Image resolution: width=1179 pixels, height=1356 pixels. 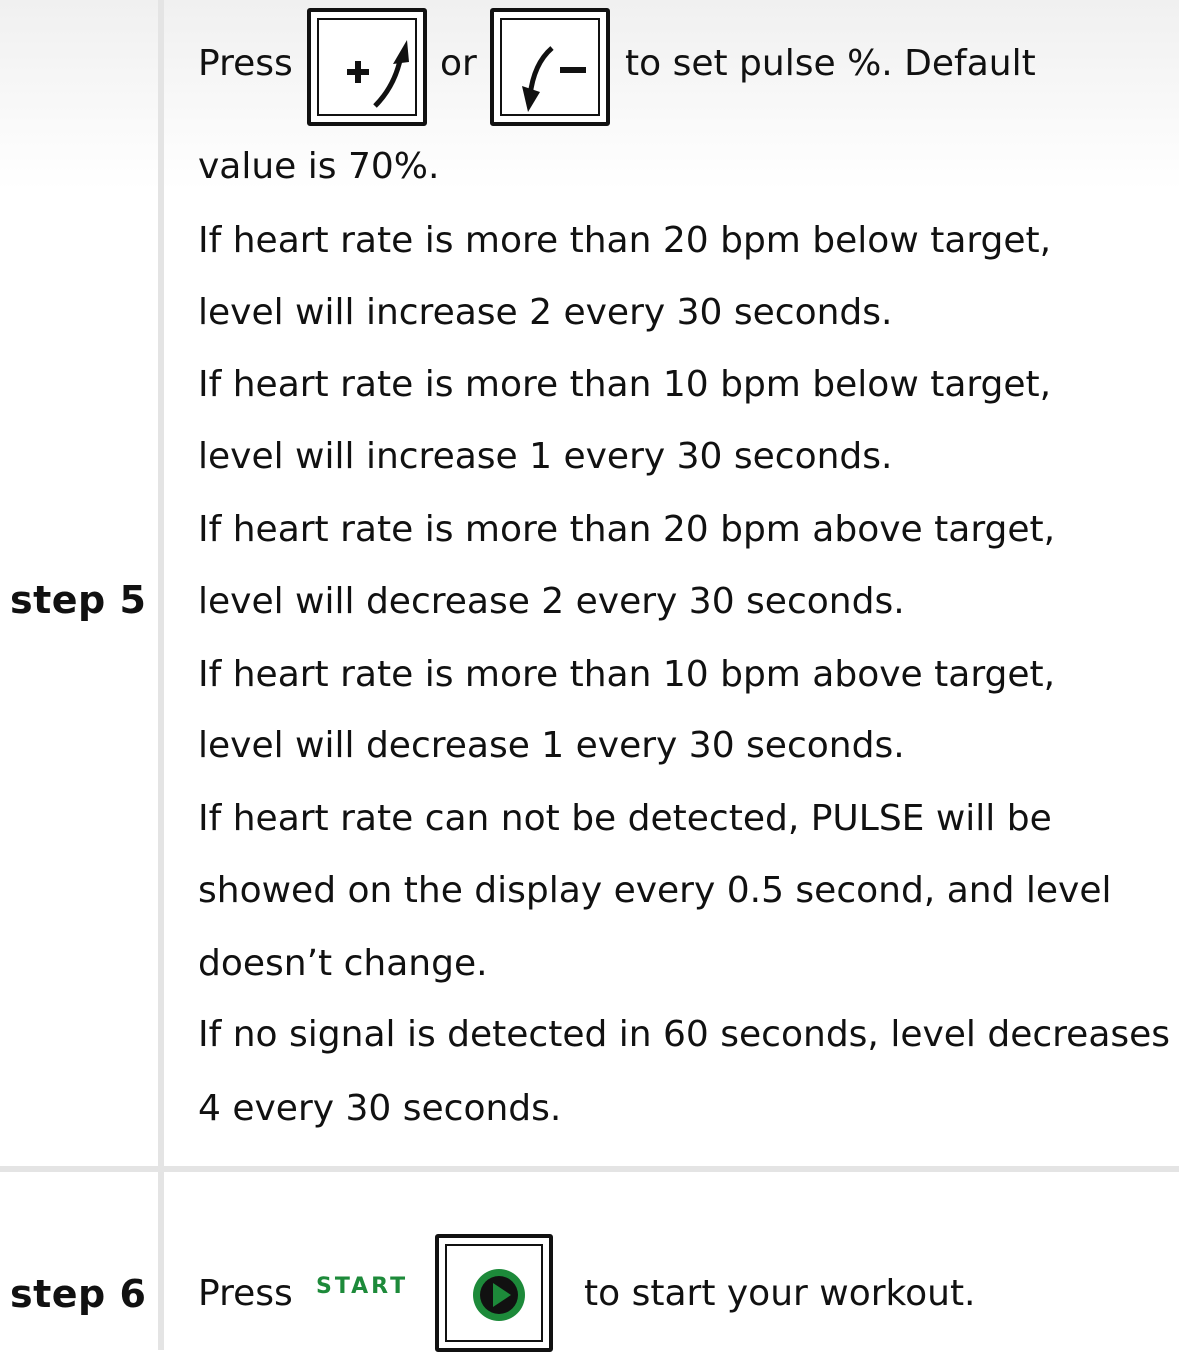 What do you see at coordinates (499, 1295) in the screenshot?
I see `play-icon` at bounding box center [499, 1295].